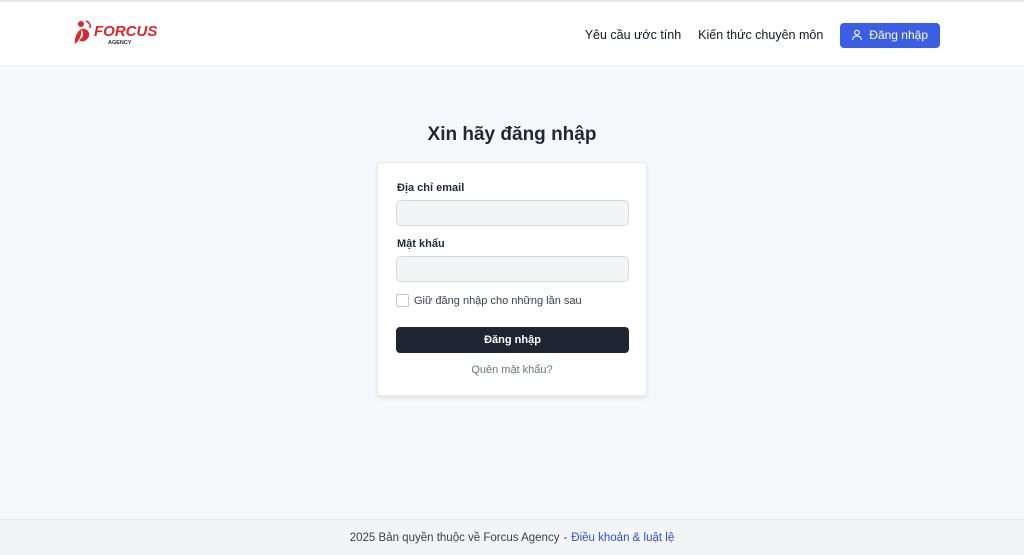 The height and width of the screenshot is (555, 1024). What do you see at coordinates (512, 340) in the screenshot?
I see `login-submit-button: Đăng nhập` at bounding box center [512, 340].